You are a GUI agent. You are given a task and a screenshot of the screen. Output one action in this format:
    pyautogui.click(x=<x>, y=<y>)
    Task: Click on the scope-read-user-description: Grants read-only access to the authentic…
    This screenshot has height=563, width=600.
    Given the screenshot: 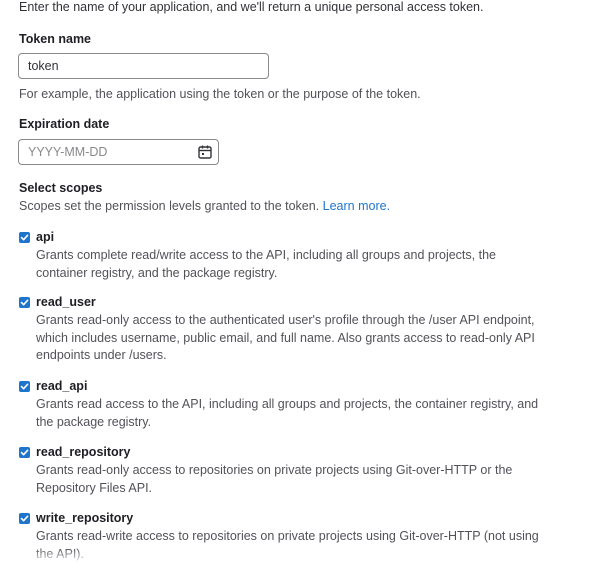 What is the action you would take?
    pyautogui.click(x=285, y=337)
    